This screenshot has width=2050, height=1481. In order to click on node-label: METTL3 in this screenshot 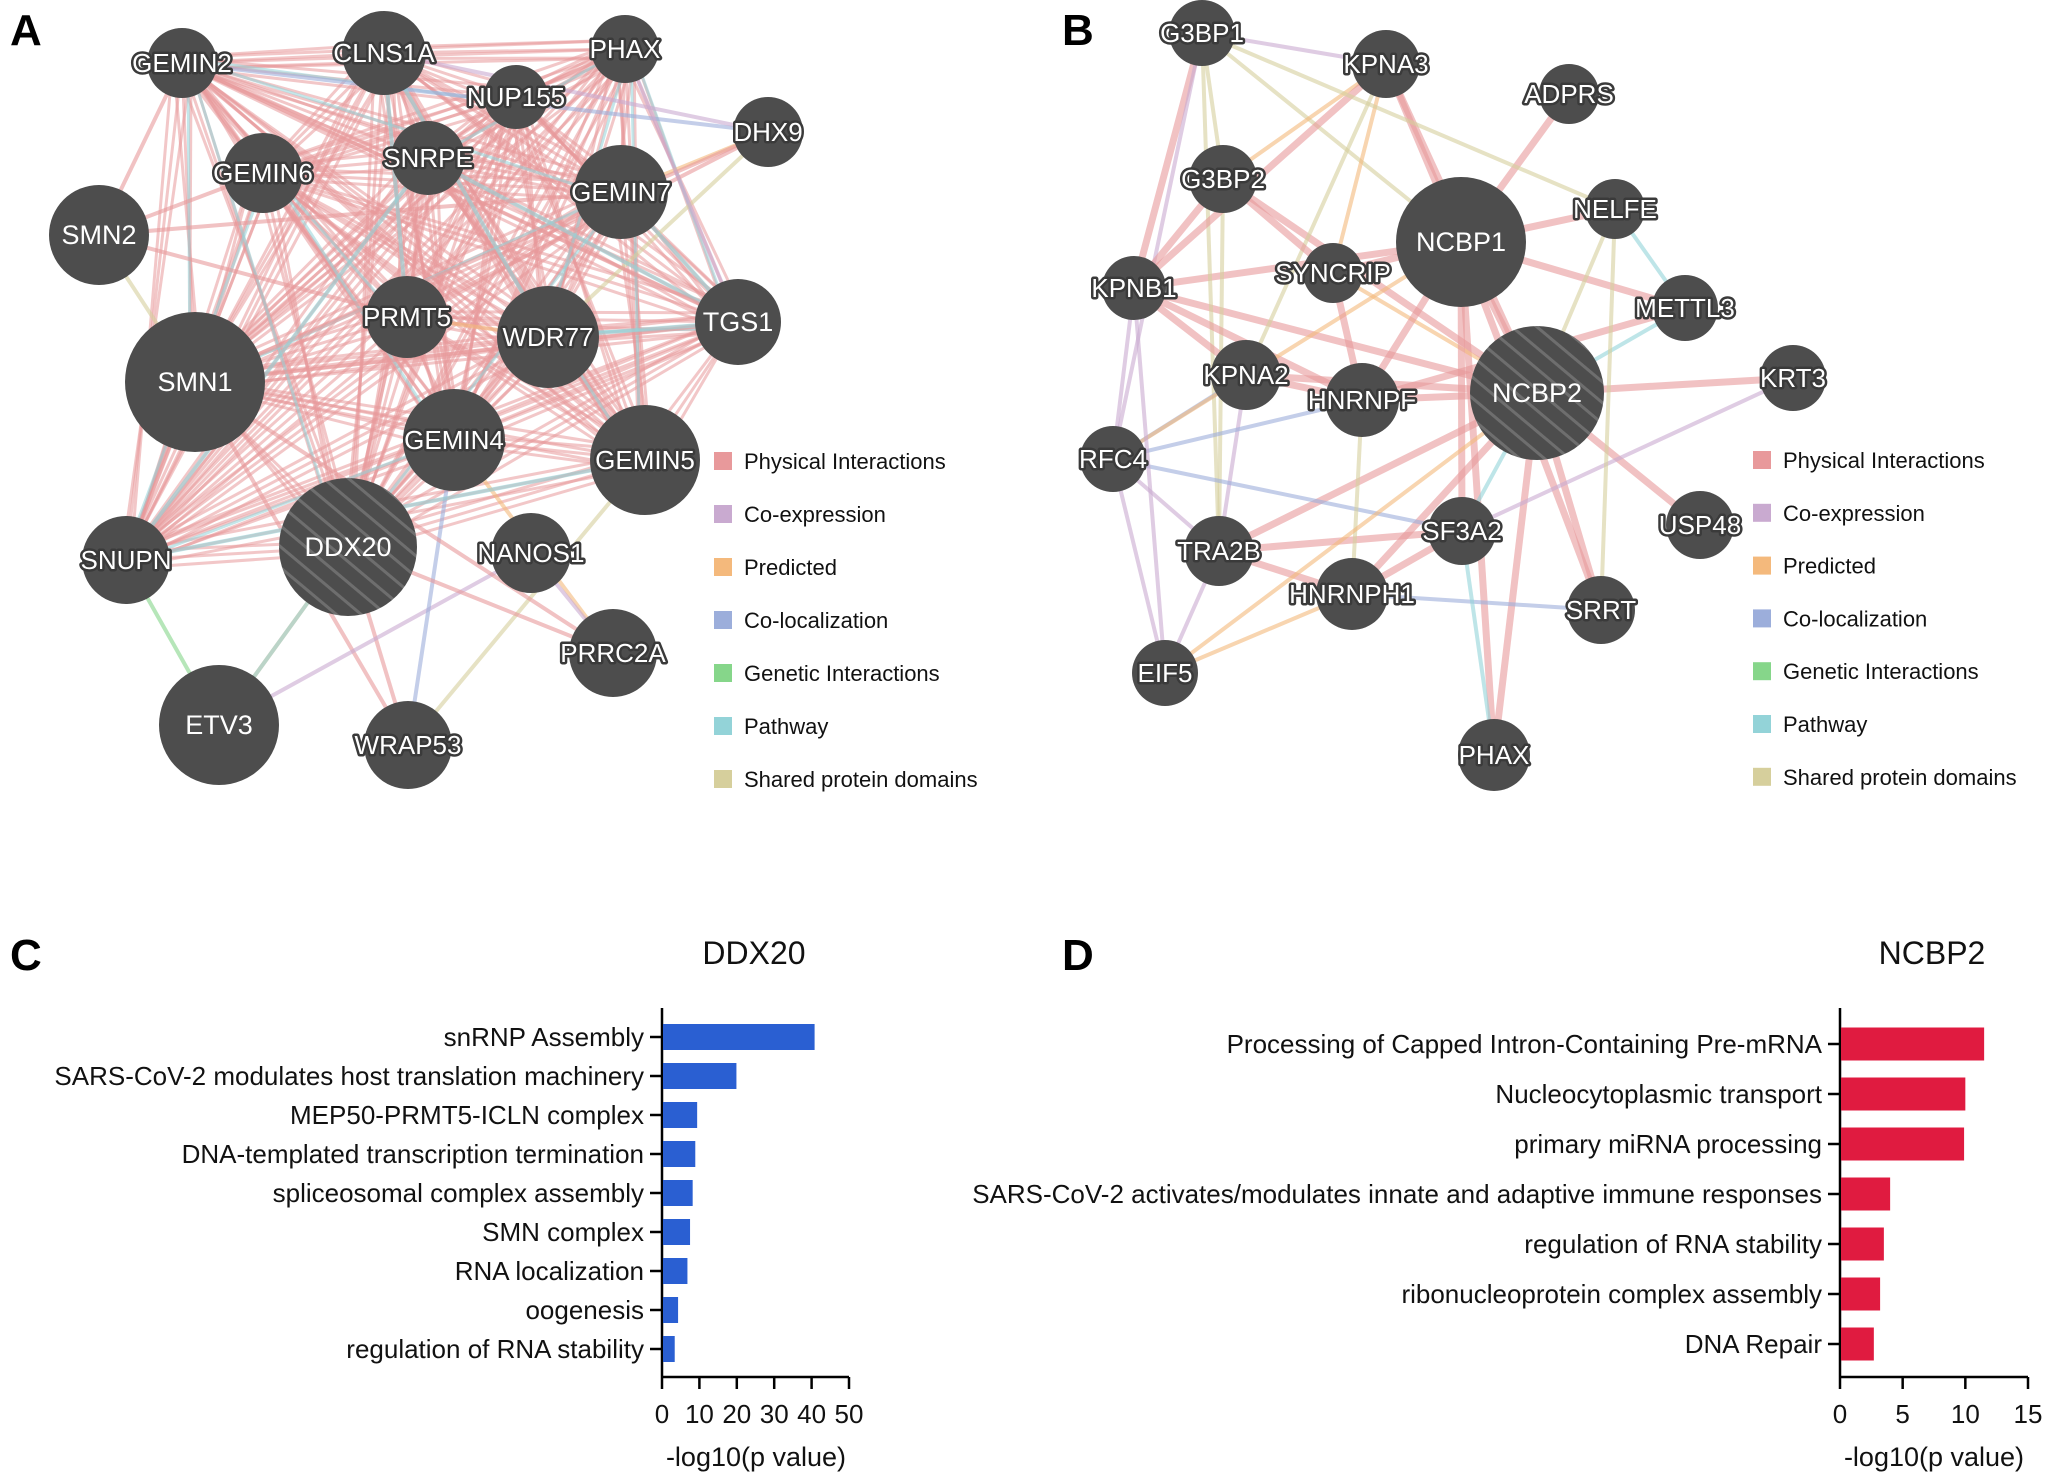, I will do `click(1685, 308)`.